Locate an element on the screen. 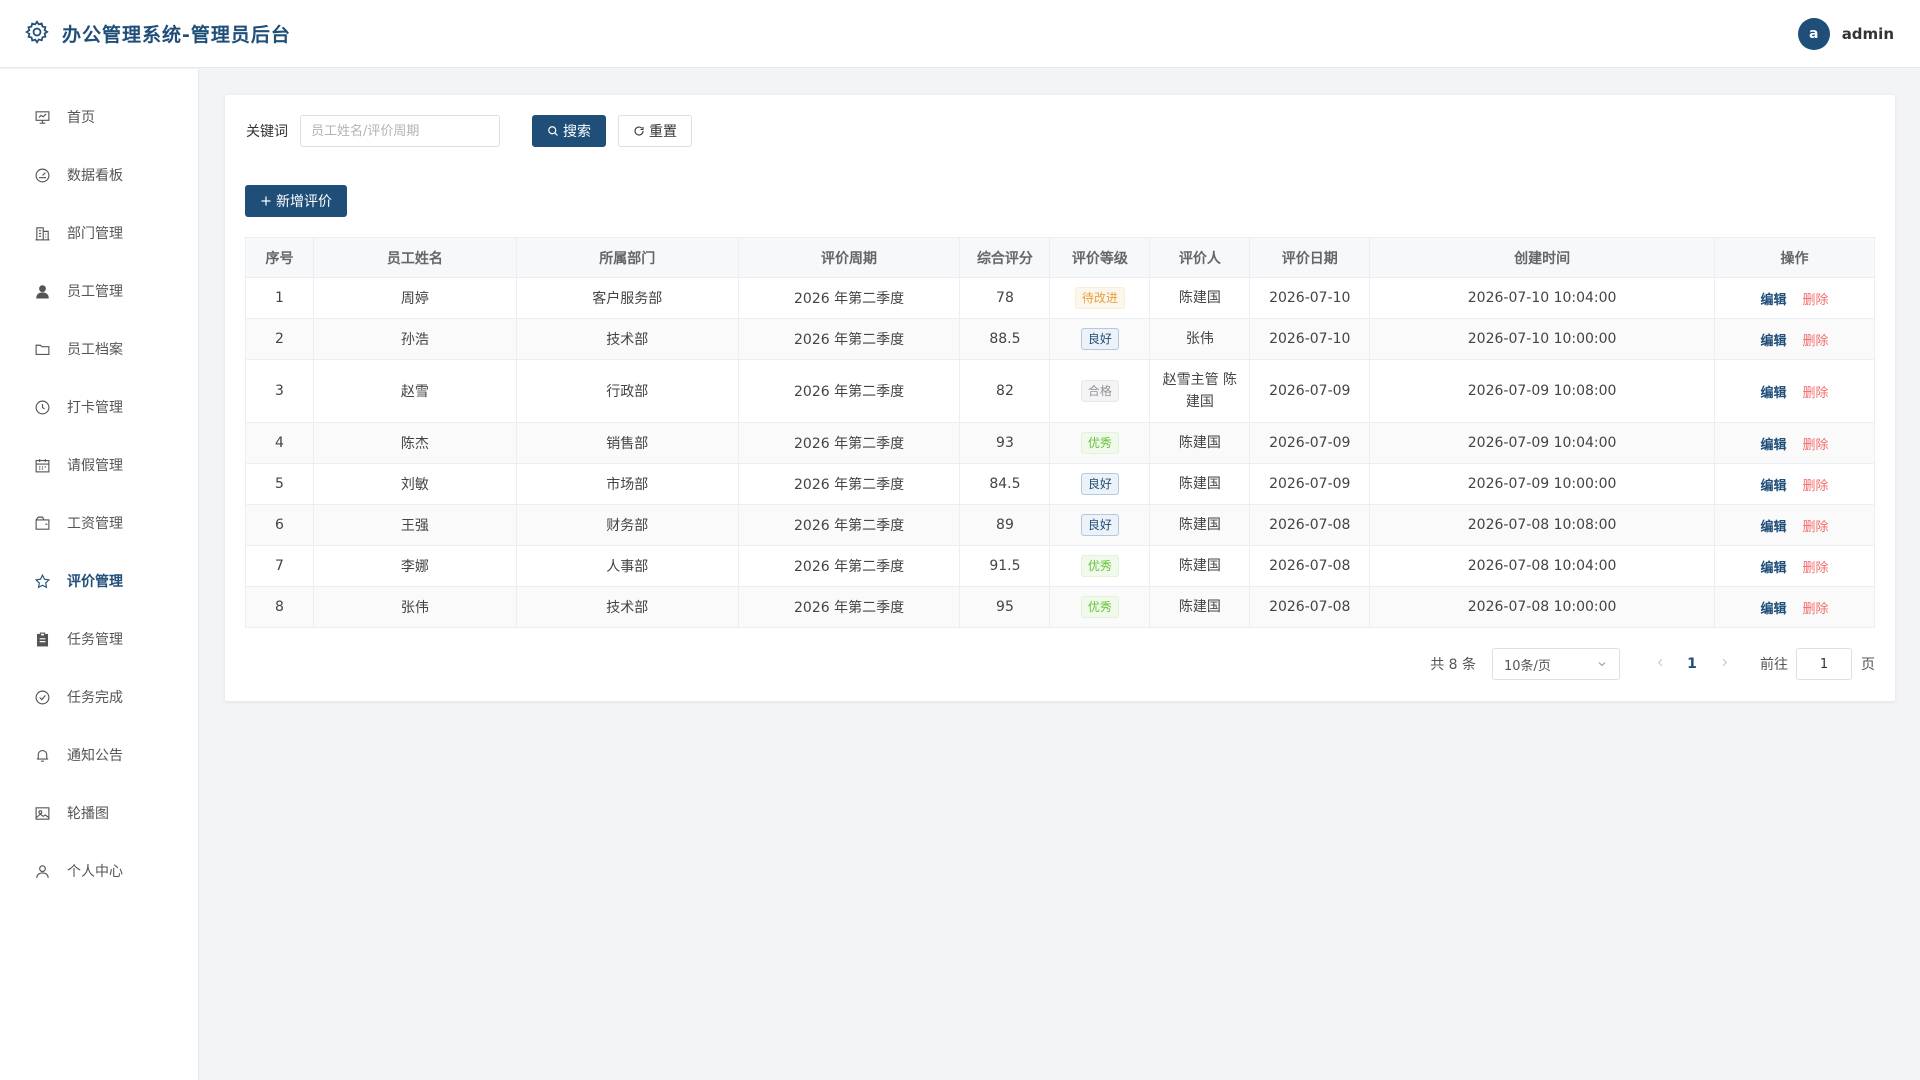 This screenshot has width=1920, height=1080. sidebar-item-clipboard: 任务管理 is located at coordinates (99, 639).